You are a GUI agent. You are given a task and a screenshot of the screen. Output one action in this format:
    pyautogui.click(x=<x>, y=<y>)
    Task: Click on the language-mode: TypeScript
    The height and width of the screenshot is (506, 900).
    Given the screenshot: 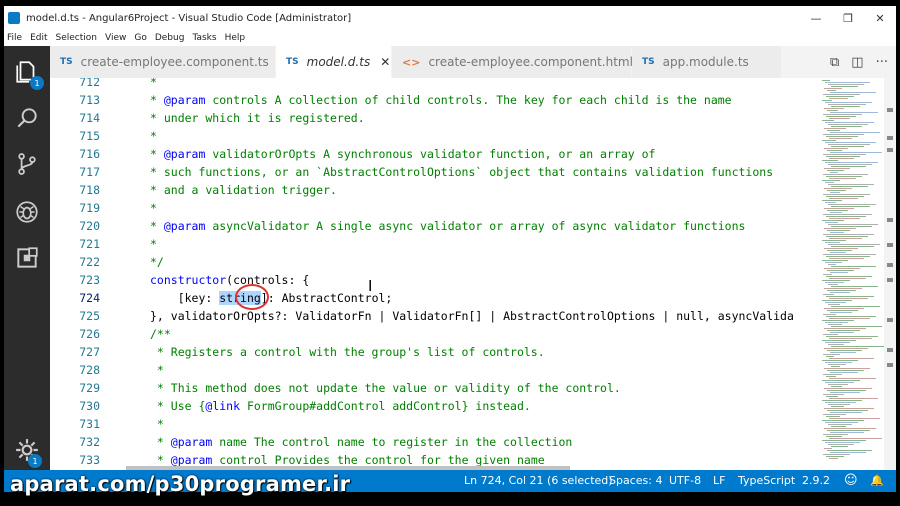 What is the action you would take?
    pyautogui.click(x=766, y=481)
    